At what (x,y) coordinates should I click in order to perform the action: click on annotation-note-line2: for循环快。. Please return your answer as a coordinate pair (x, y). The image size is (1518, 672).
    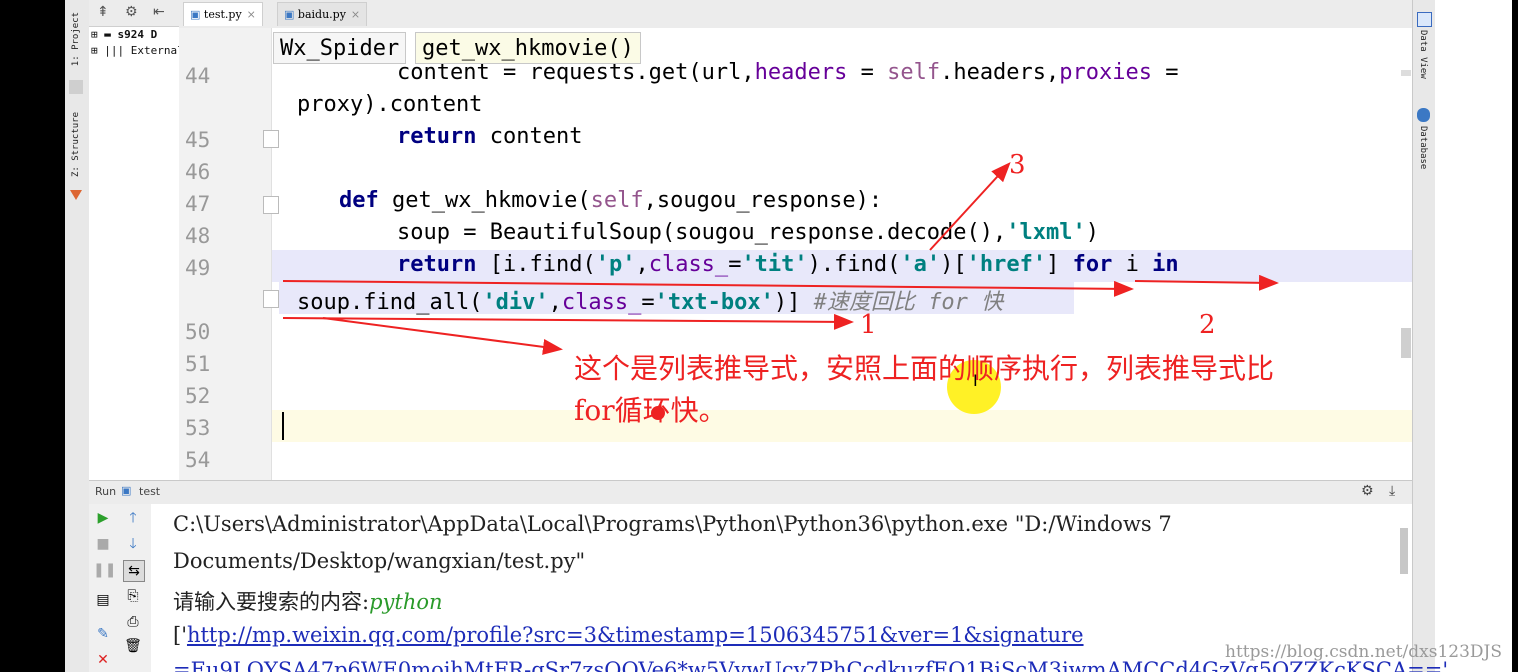
    Looking at the image, I should click on (650, 410).